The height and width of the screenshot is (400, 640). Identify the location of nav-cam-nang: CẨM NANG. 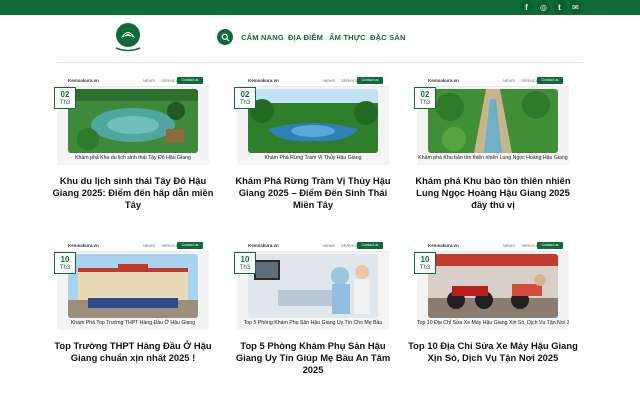
(262, 37).